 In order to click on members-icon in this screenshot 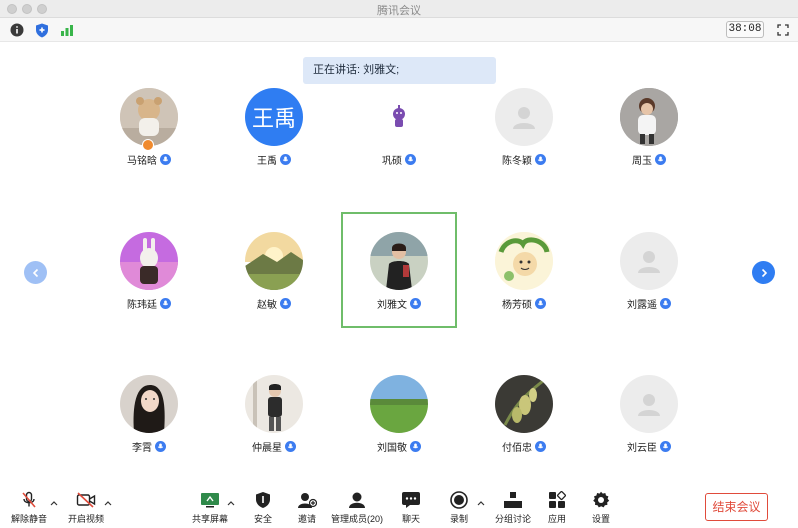, I will do `click(357, 500)`.